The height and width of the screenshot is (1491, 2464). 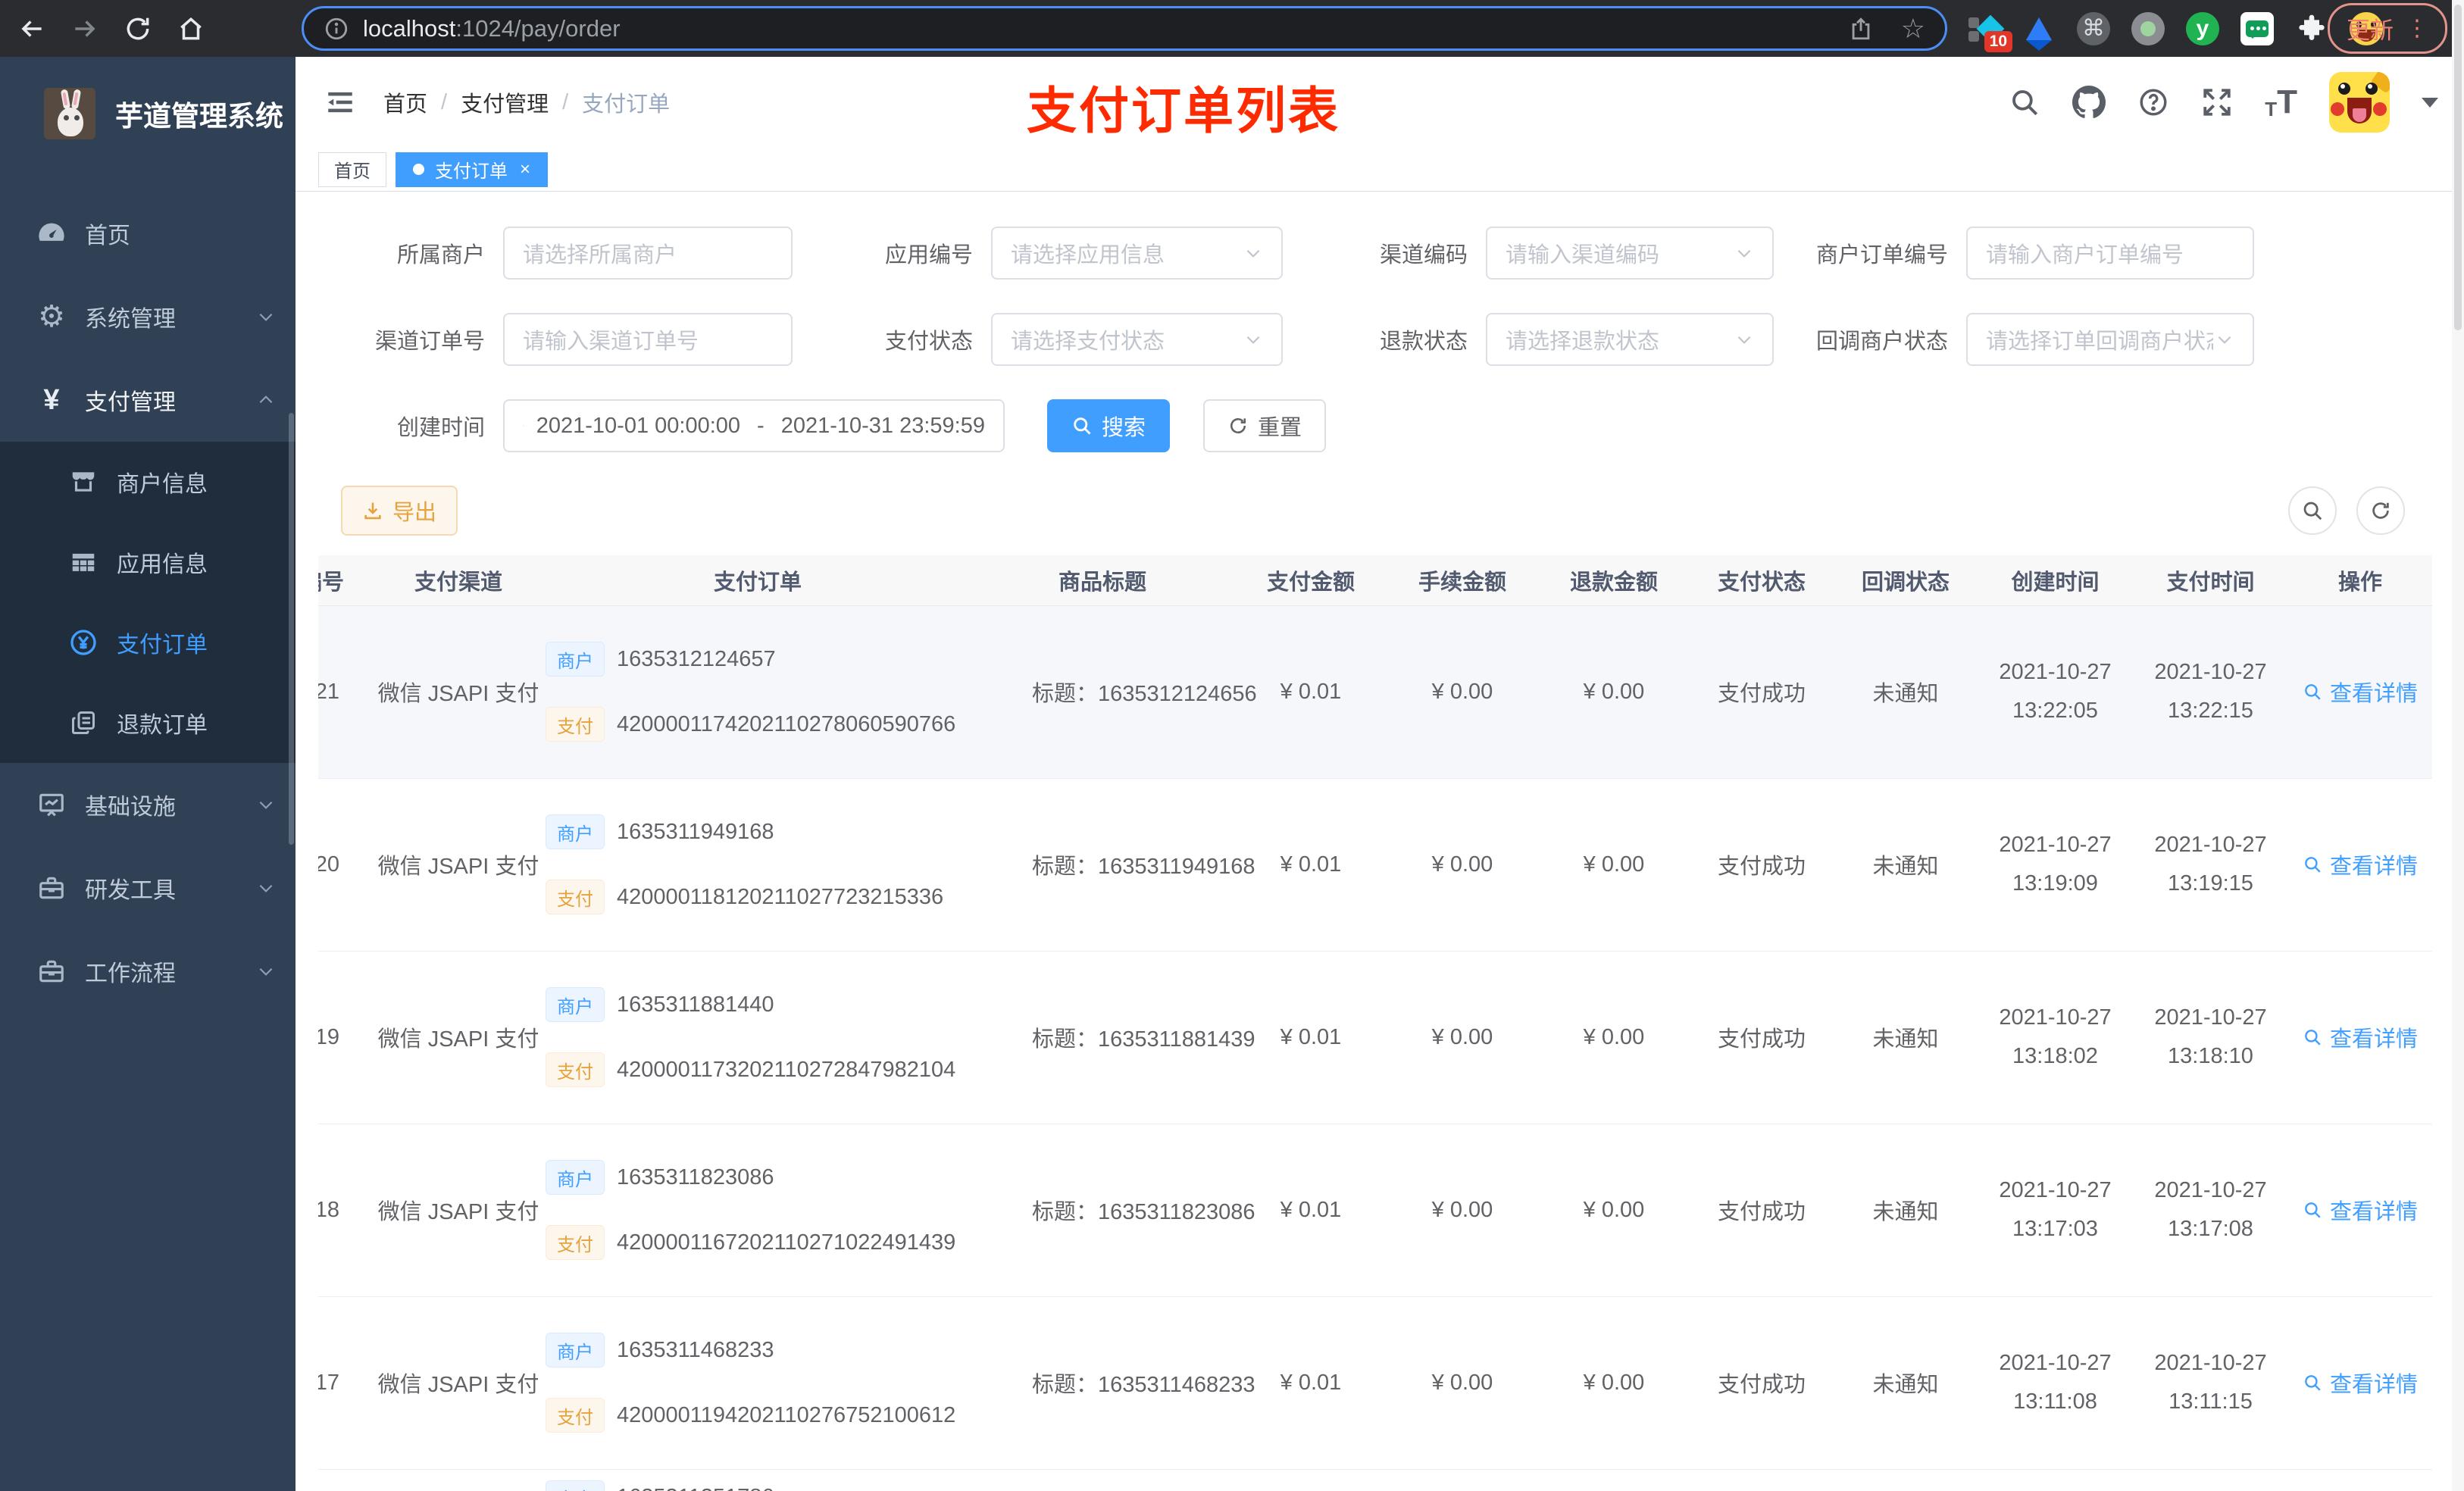 I want to click on forward-arrow-icon, so click(x=85, y=28).